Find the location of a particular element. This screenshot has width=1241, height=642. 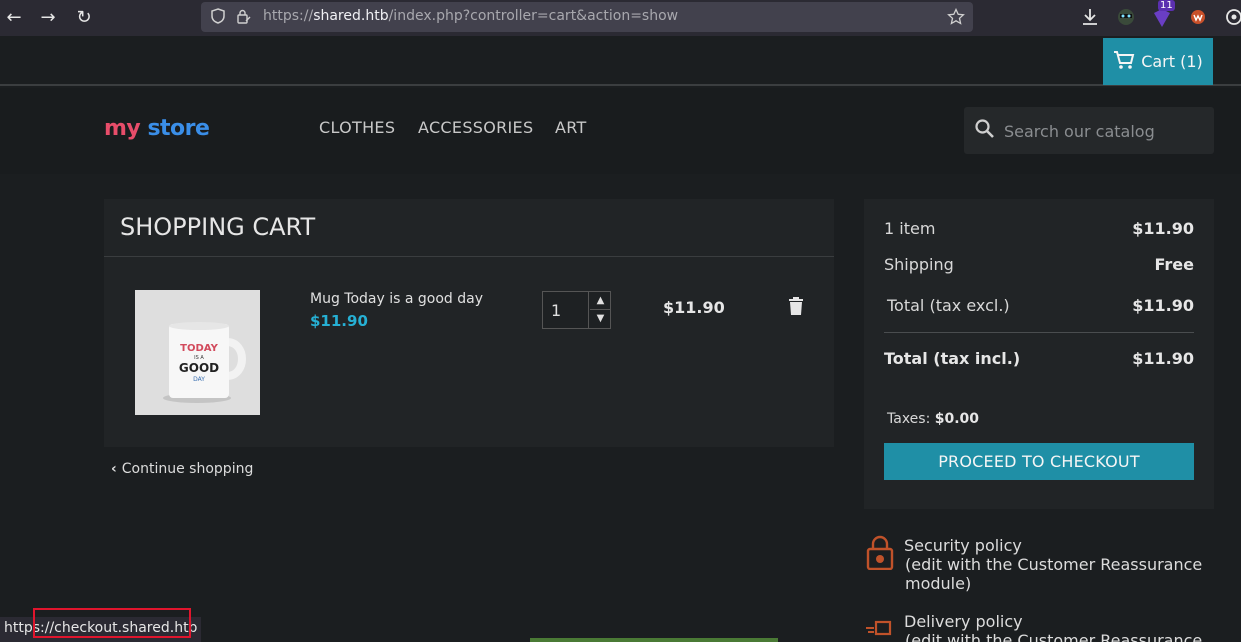

wappalyzer-icon is located at coordinates (1198, 17).